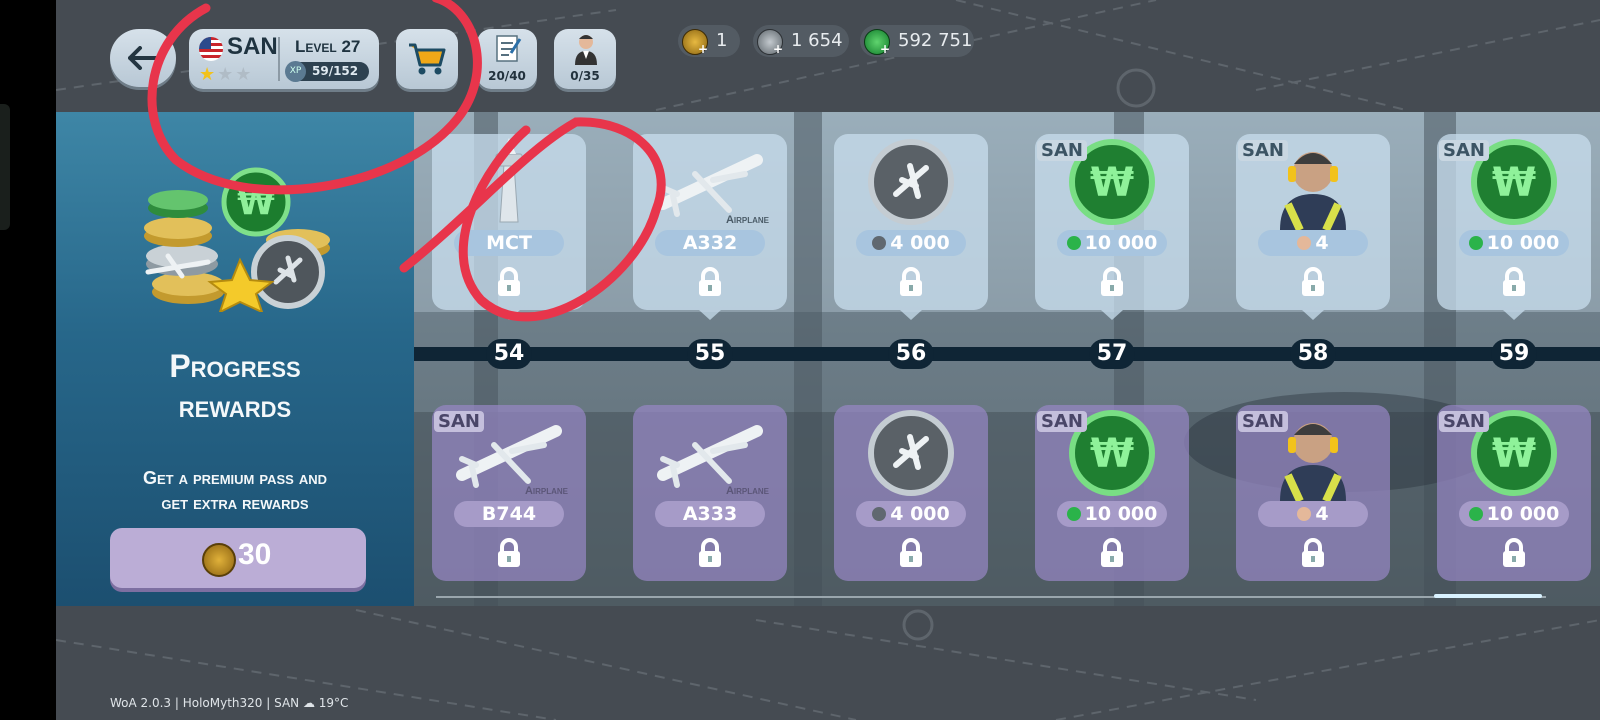 This screenshot has height=720, width=1600. Describe the element at coordinates (28, 360) in the screenshot. I see `device-edge` at that location.